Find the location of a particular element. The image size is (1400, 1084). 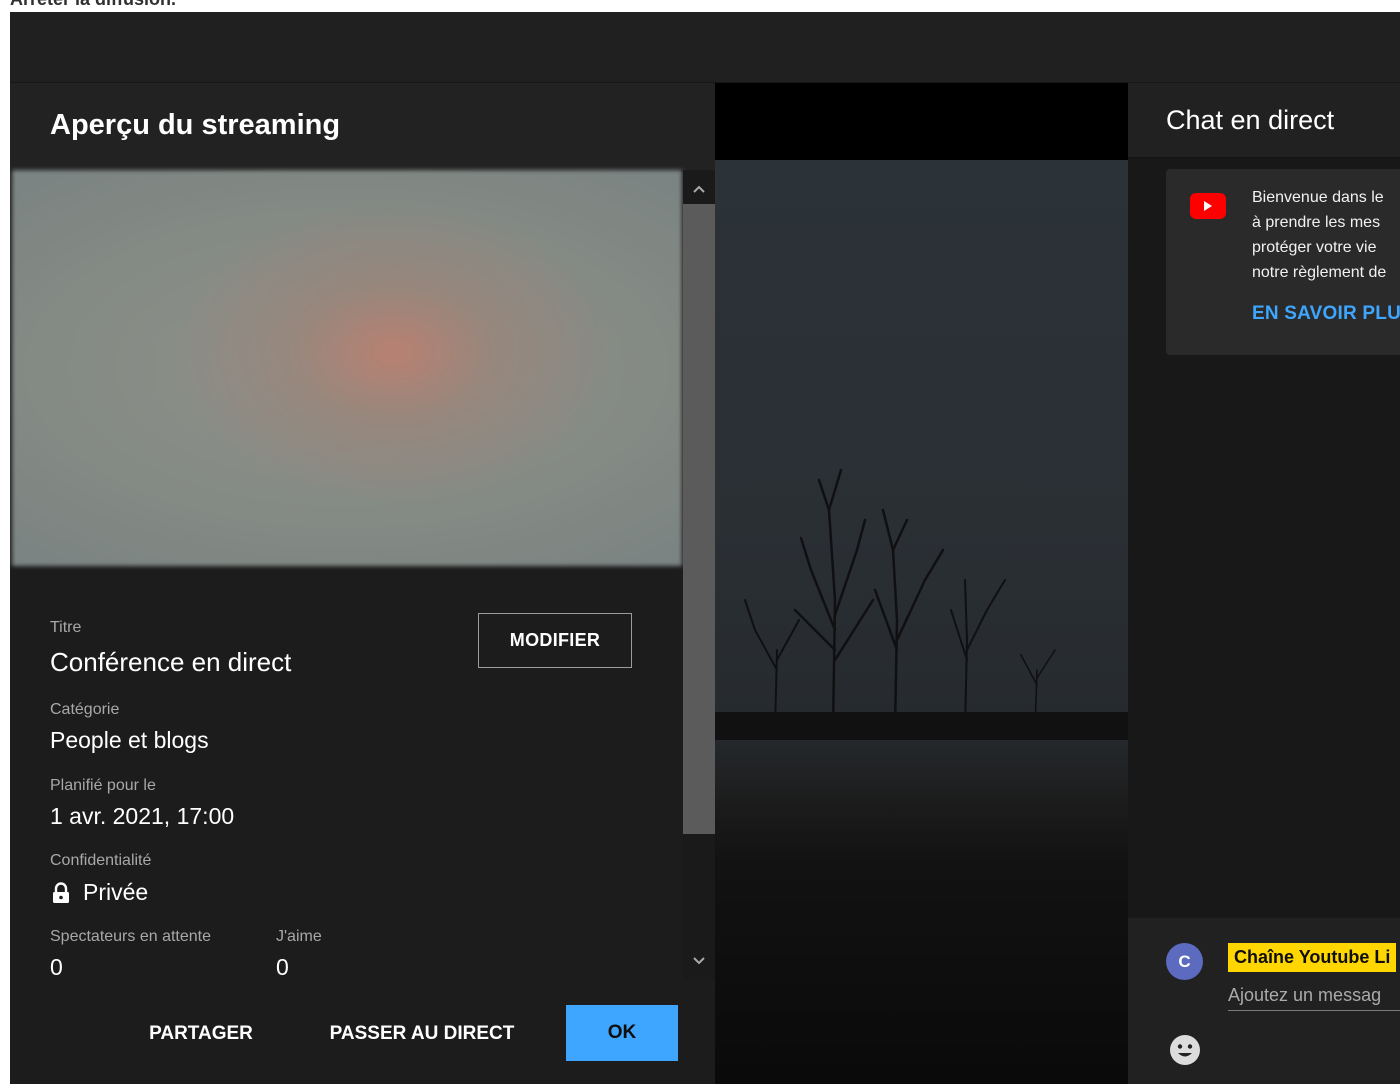

edit-button: MODIFIER is located at coordinates (555, 640).